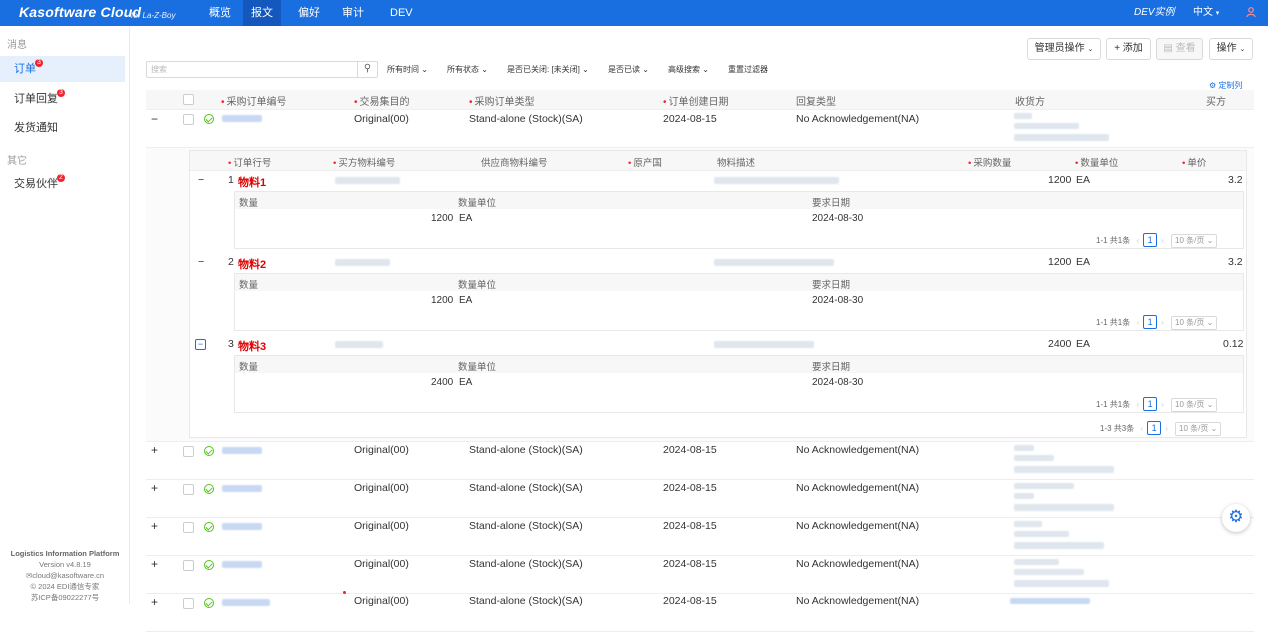  Describe the element at coordinates (367, 69) in the screenshot. I see `search-icon: ⚲` at that location.